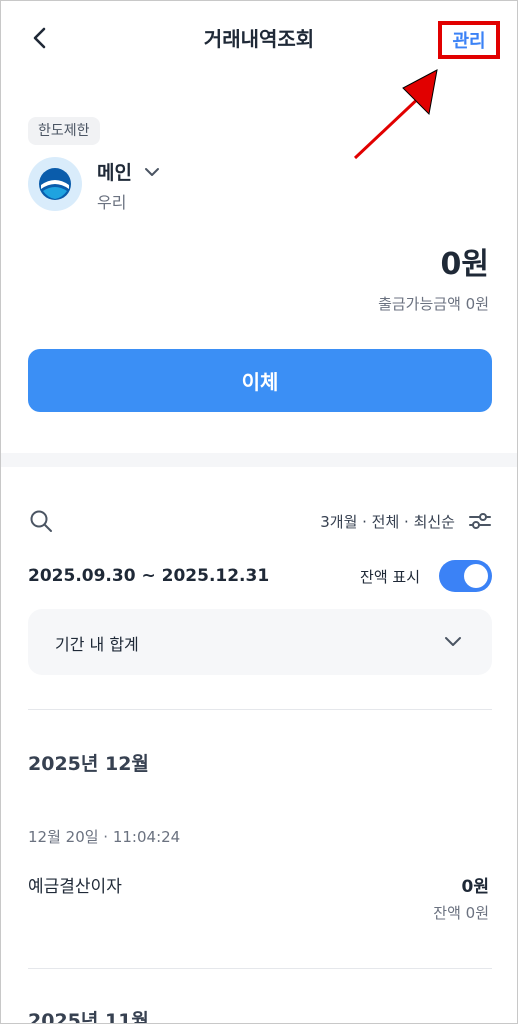 The height and width of the screenshot is (1024, 518). I want to click on manage-button: 관리, so click(469, 40).